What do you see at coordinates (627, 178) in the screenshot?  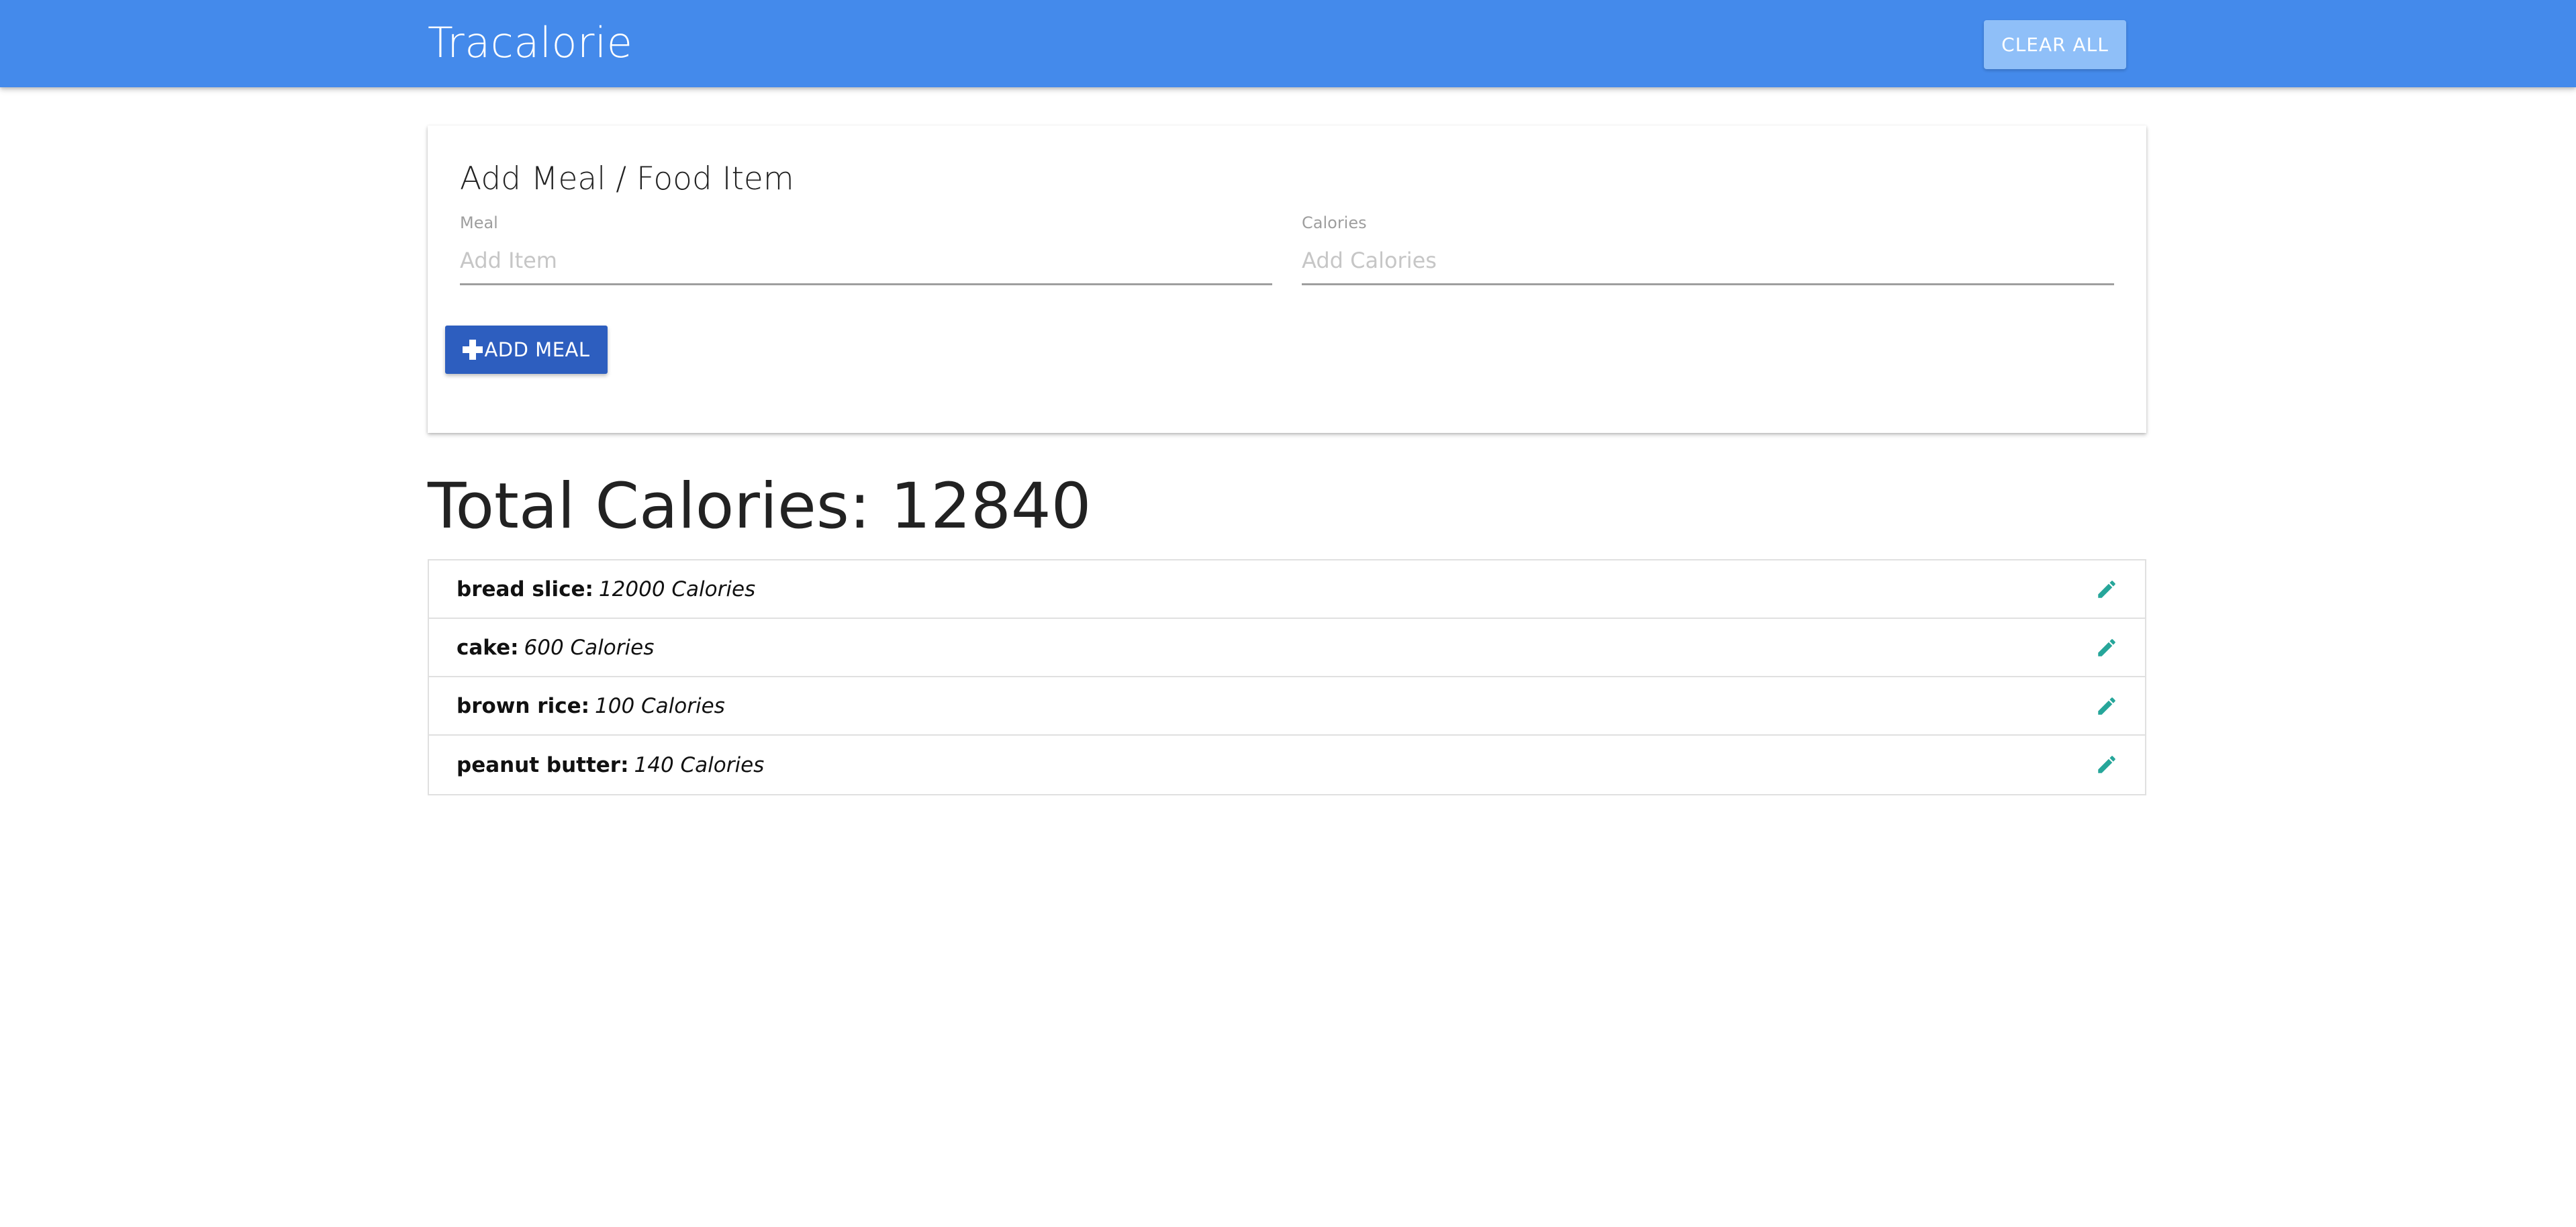 I see `card-title: Add Meal / Food Item` at bounding box center [627, 178].